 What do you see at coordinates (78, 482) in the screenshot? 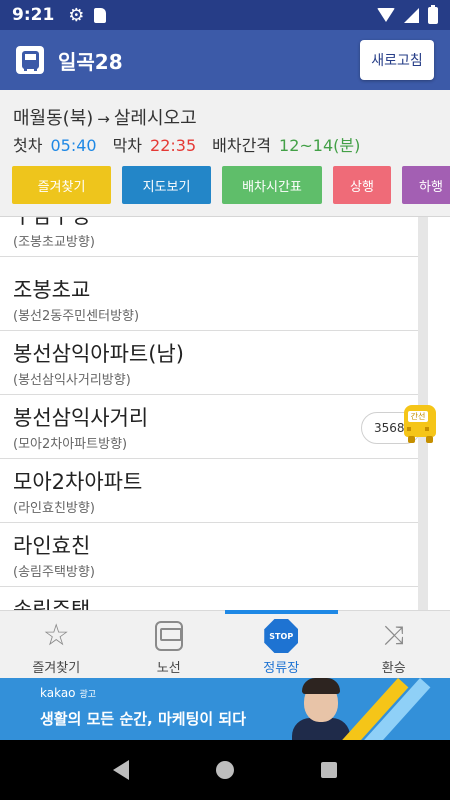
I see `stop-name: 모아2차아파트` at bounding box center [78, 482].